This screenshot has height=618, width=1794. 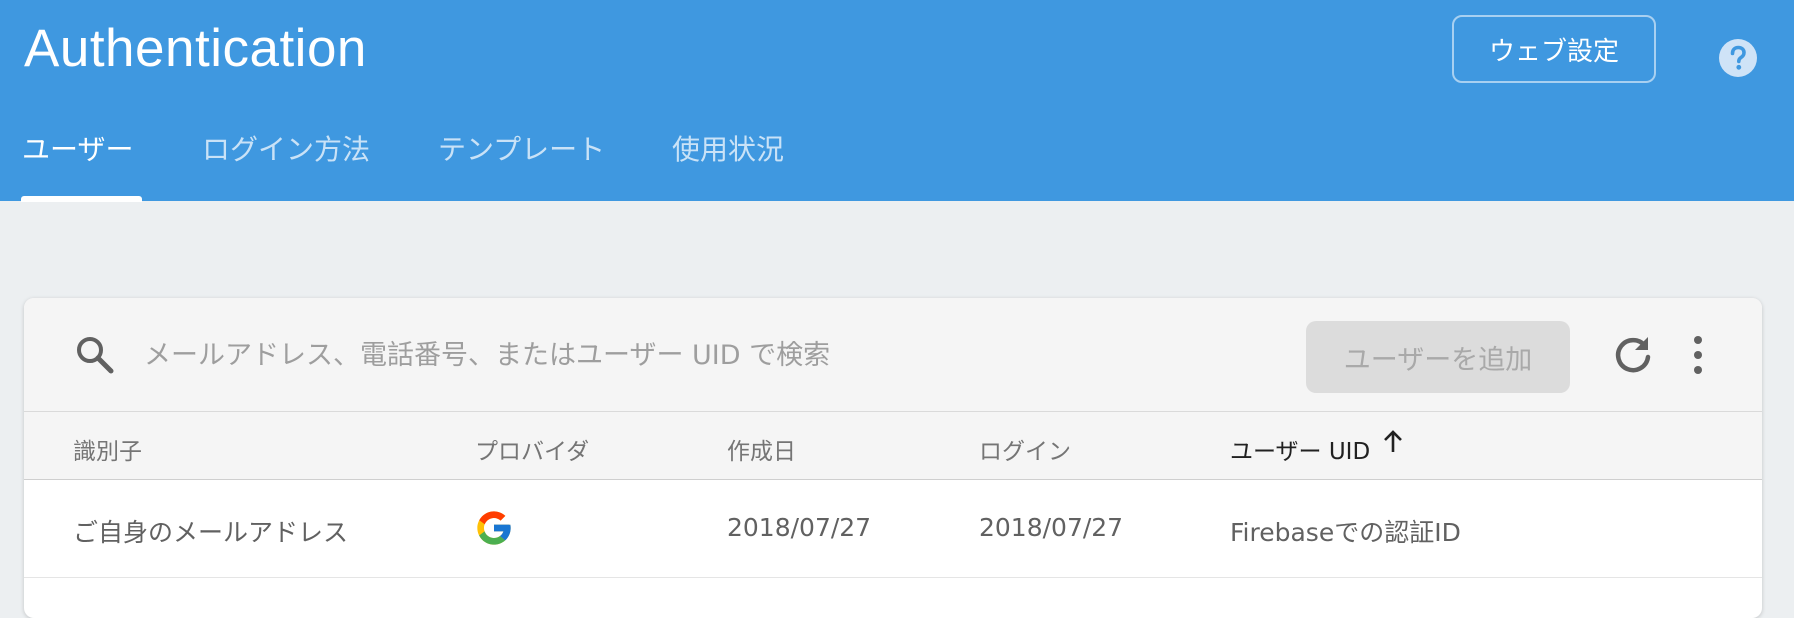 I want to click on column-header-provider: プロバイダ, so click(x=532, y=449).